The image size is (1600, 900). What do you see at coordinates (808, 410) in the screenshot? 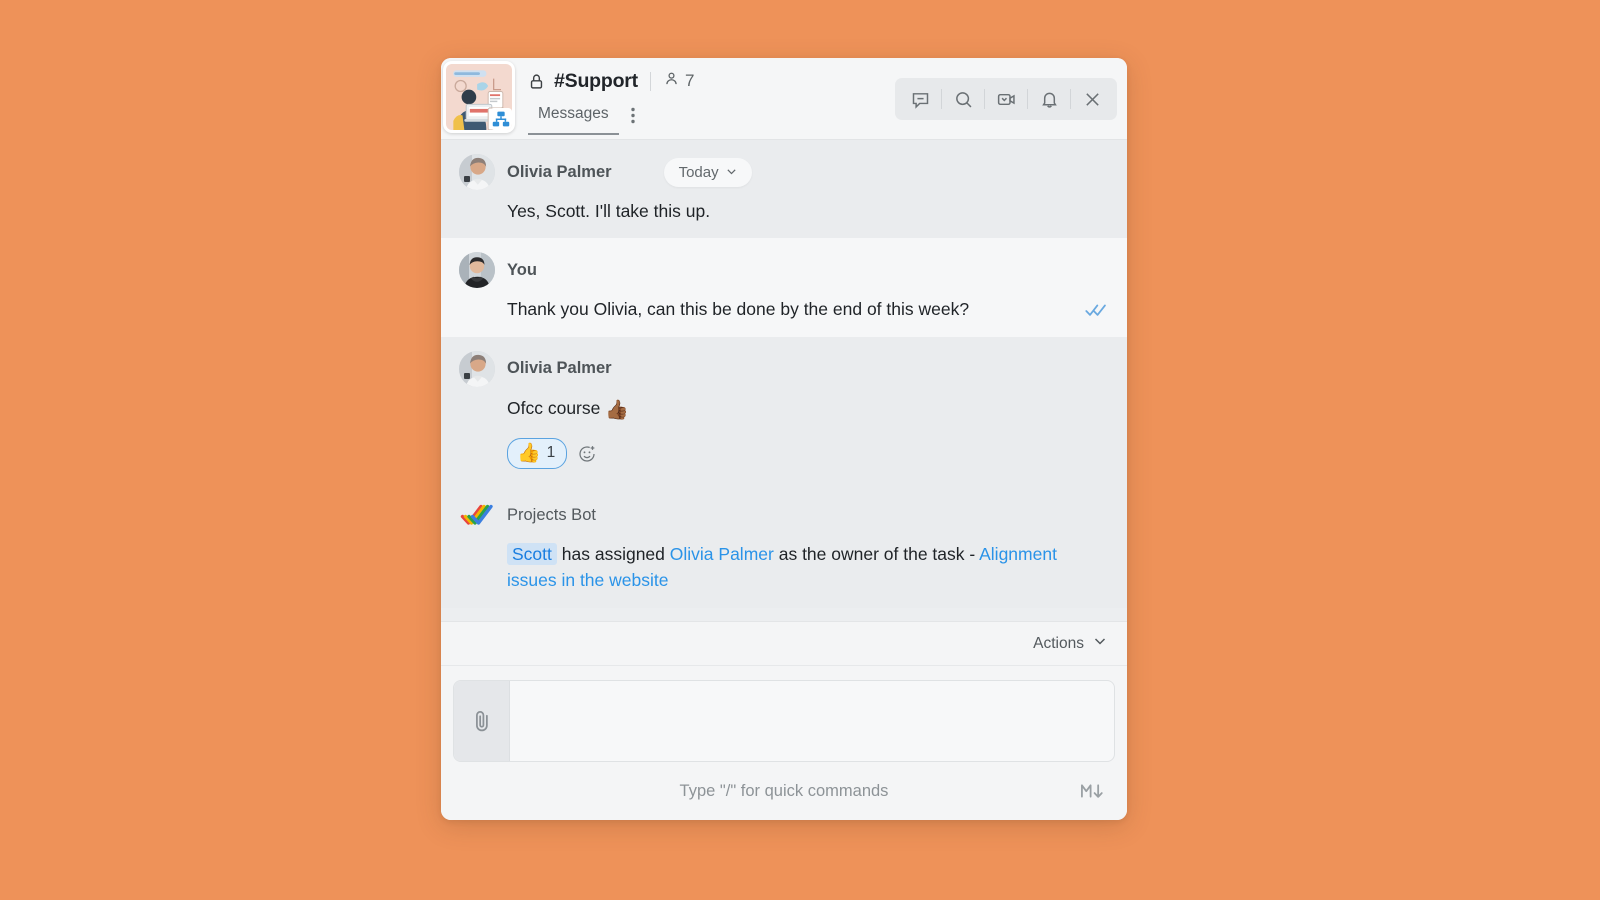
I see `message-text: Ofcc course 👍🏾` at bounding box center [808, 410].